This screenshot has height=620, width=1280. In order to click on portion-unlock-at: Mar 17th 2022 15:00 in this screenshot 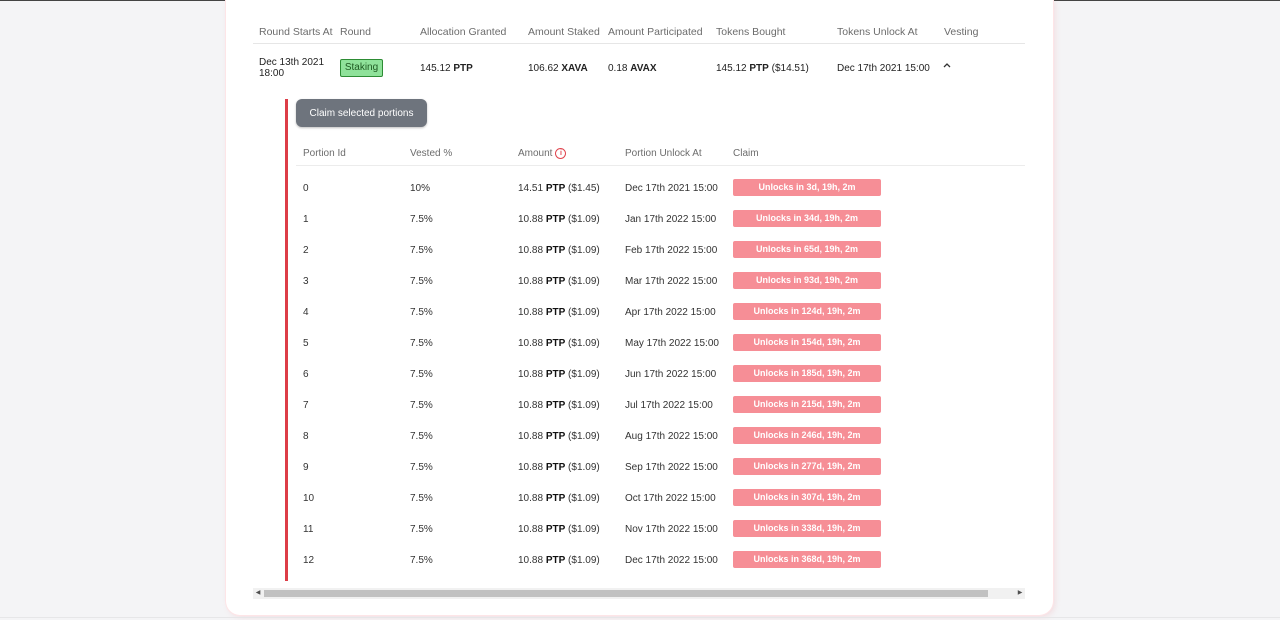, I will do `click(671, 281)`.